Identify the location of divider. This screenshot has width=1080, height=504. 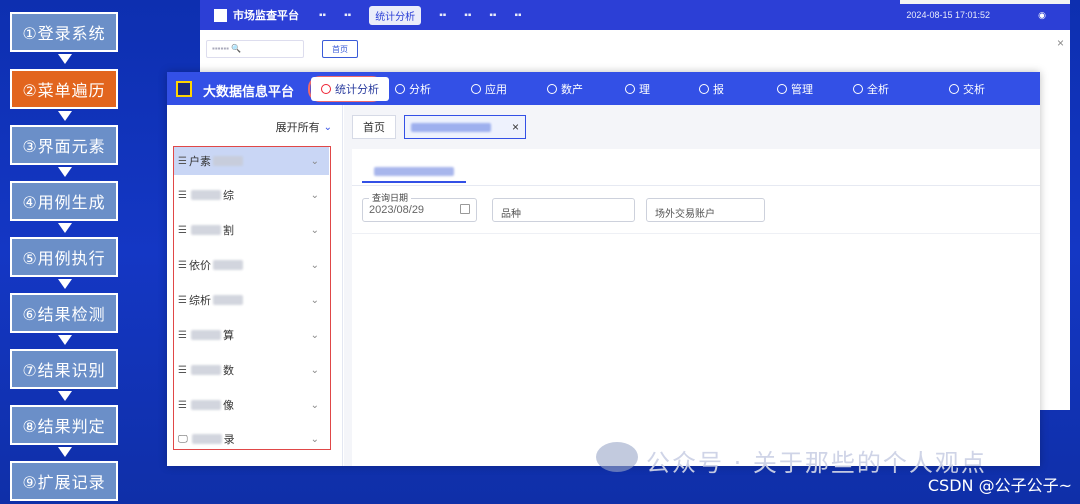
(696, 185).